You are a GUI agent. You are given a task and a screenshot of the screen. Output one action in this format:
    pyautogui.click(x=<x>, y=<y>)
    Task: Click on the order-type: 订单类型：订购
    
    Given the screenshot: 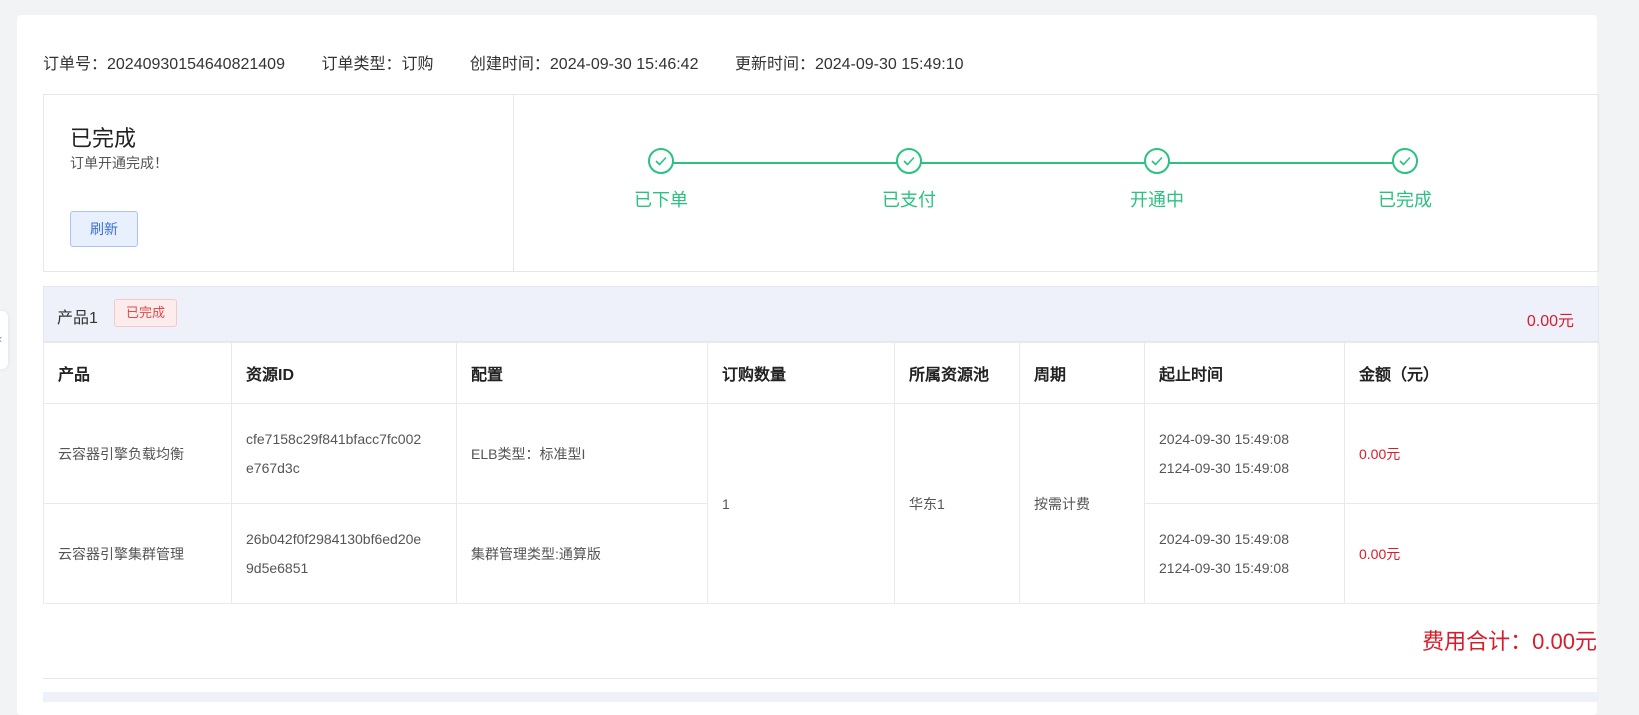 What is the action you would take?
    pyautogui.click(x=377, y=64)
    